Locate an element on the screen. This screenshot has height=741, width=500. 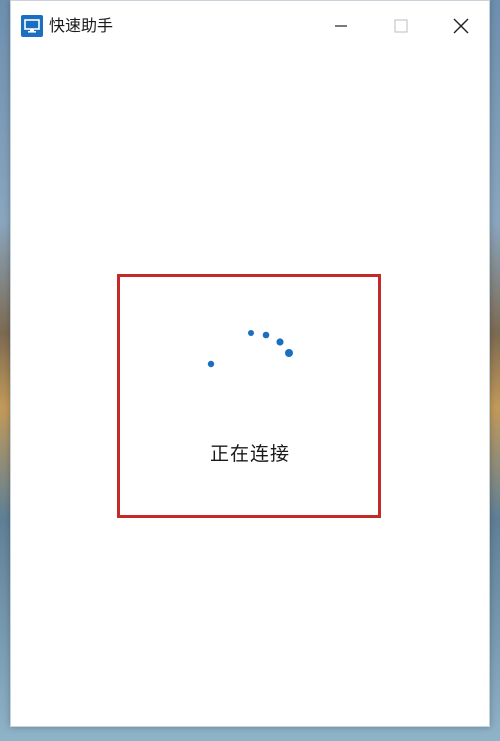
close-button is located at coordinates (461, 26).